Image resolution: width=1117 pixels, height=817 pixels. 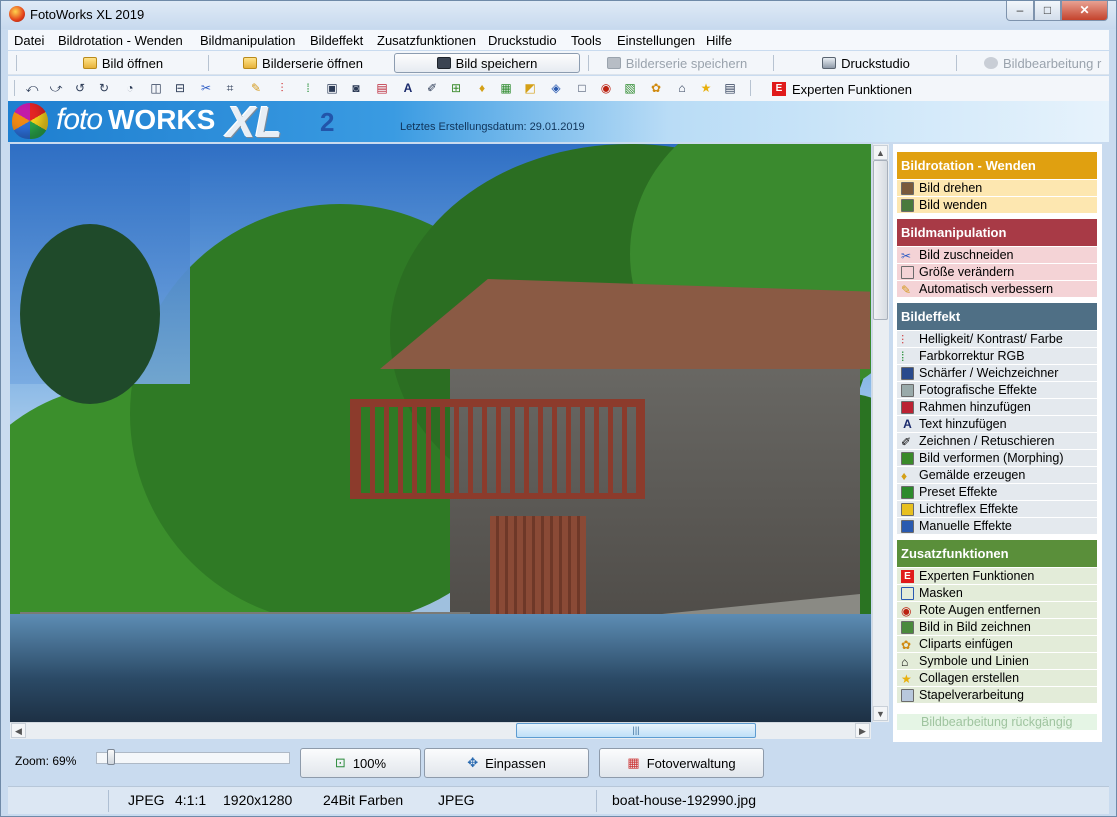 I want to click on menu-datei: Datei, so click(x=29, y=40).